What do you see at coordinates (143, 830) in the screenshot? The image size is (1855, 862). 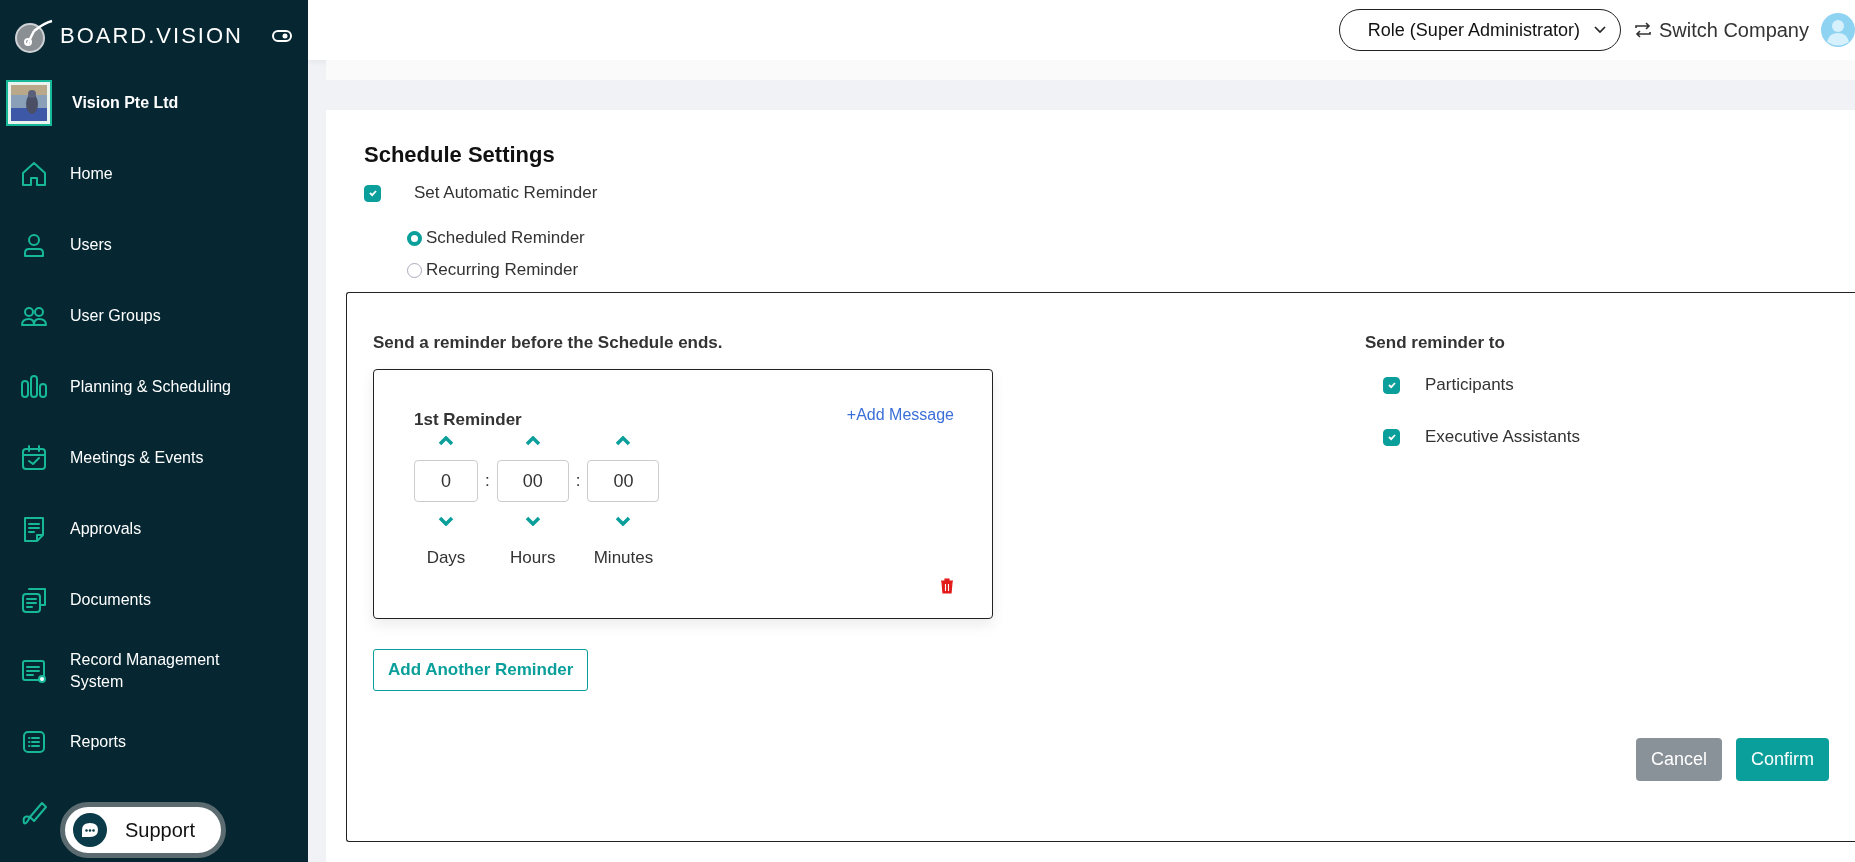 I see `support-button: Support` at bounding box center [143, 830].